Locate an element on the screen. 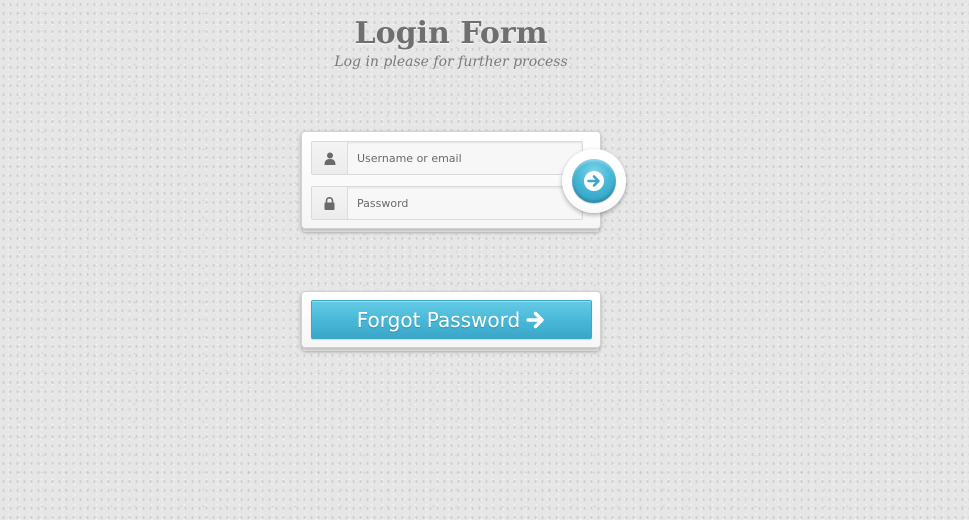 The width and height of the screenshot is (969, 520). username-input is located at coordinates (463, 158).